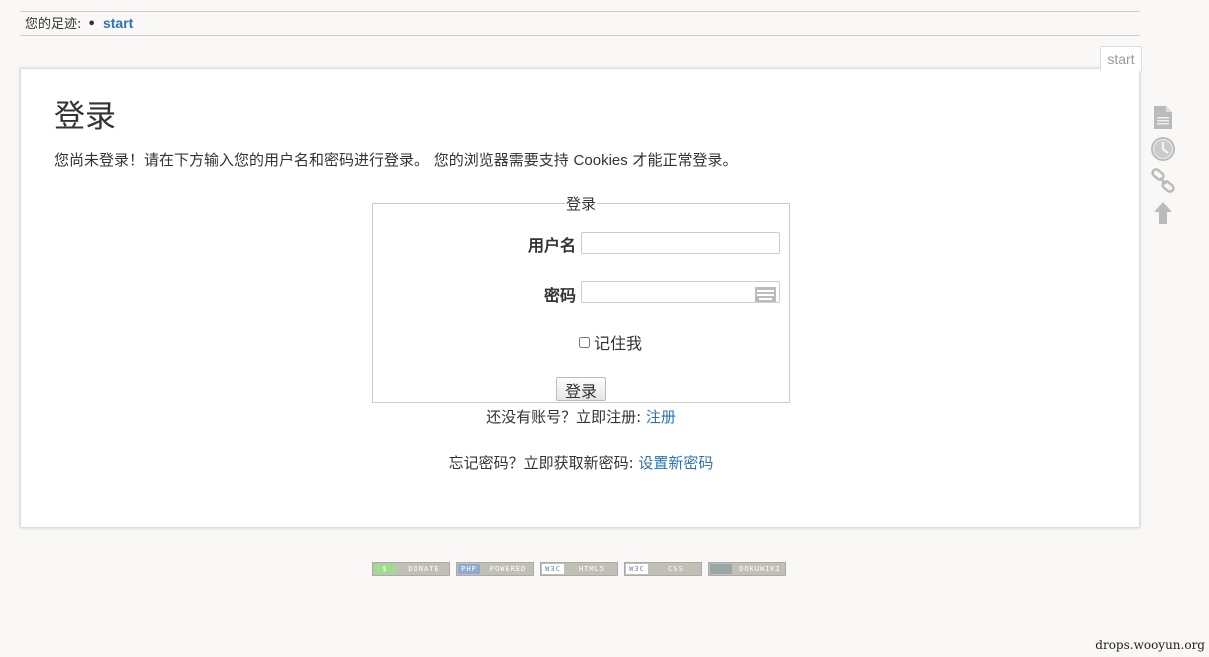 The height and width of the screenshot is (657, 1209). Describe the element at coordinates (314, 160) in the screenshot. I see `intro-before: 您尚未登录！请在下方输入您的用户名和密码进行登录。 您的浏览器需要支持` at that location.